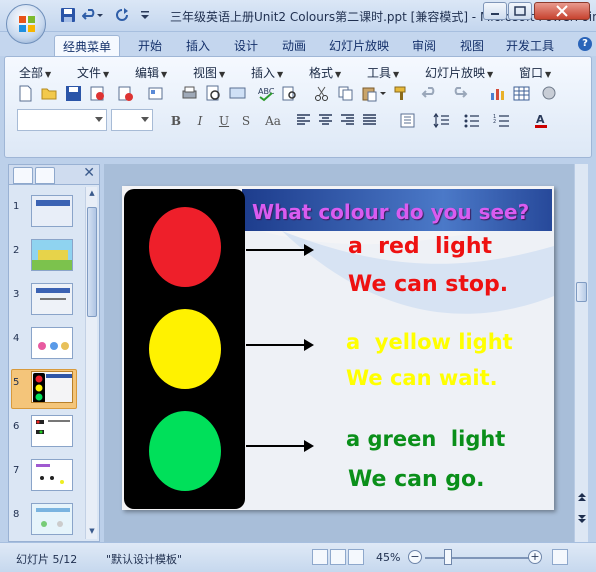 This screenshot has width=596, height=572. What do you see at coordinates (530, 45) in the screenshot?
I see `tab-developer: 开发工具` at bounding box center [530, 45].